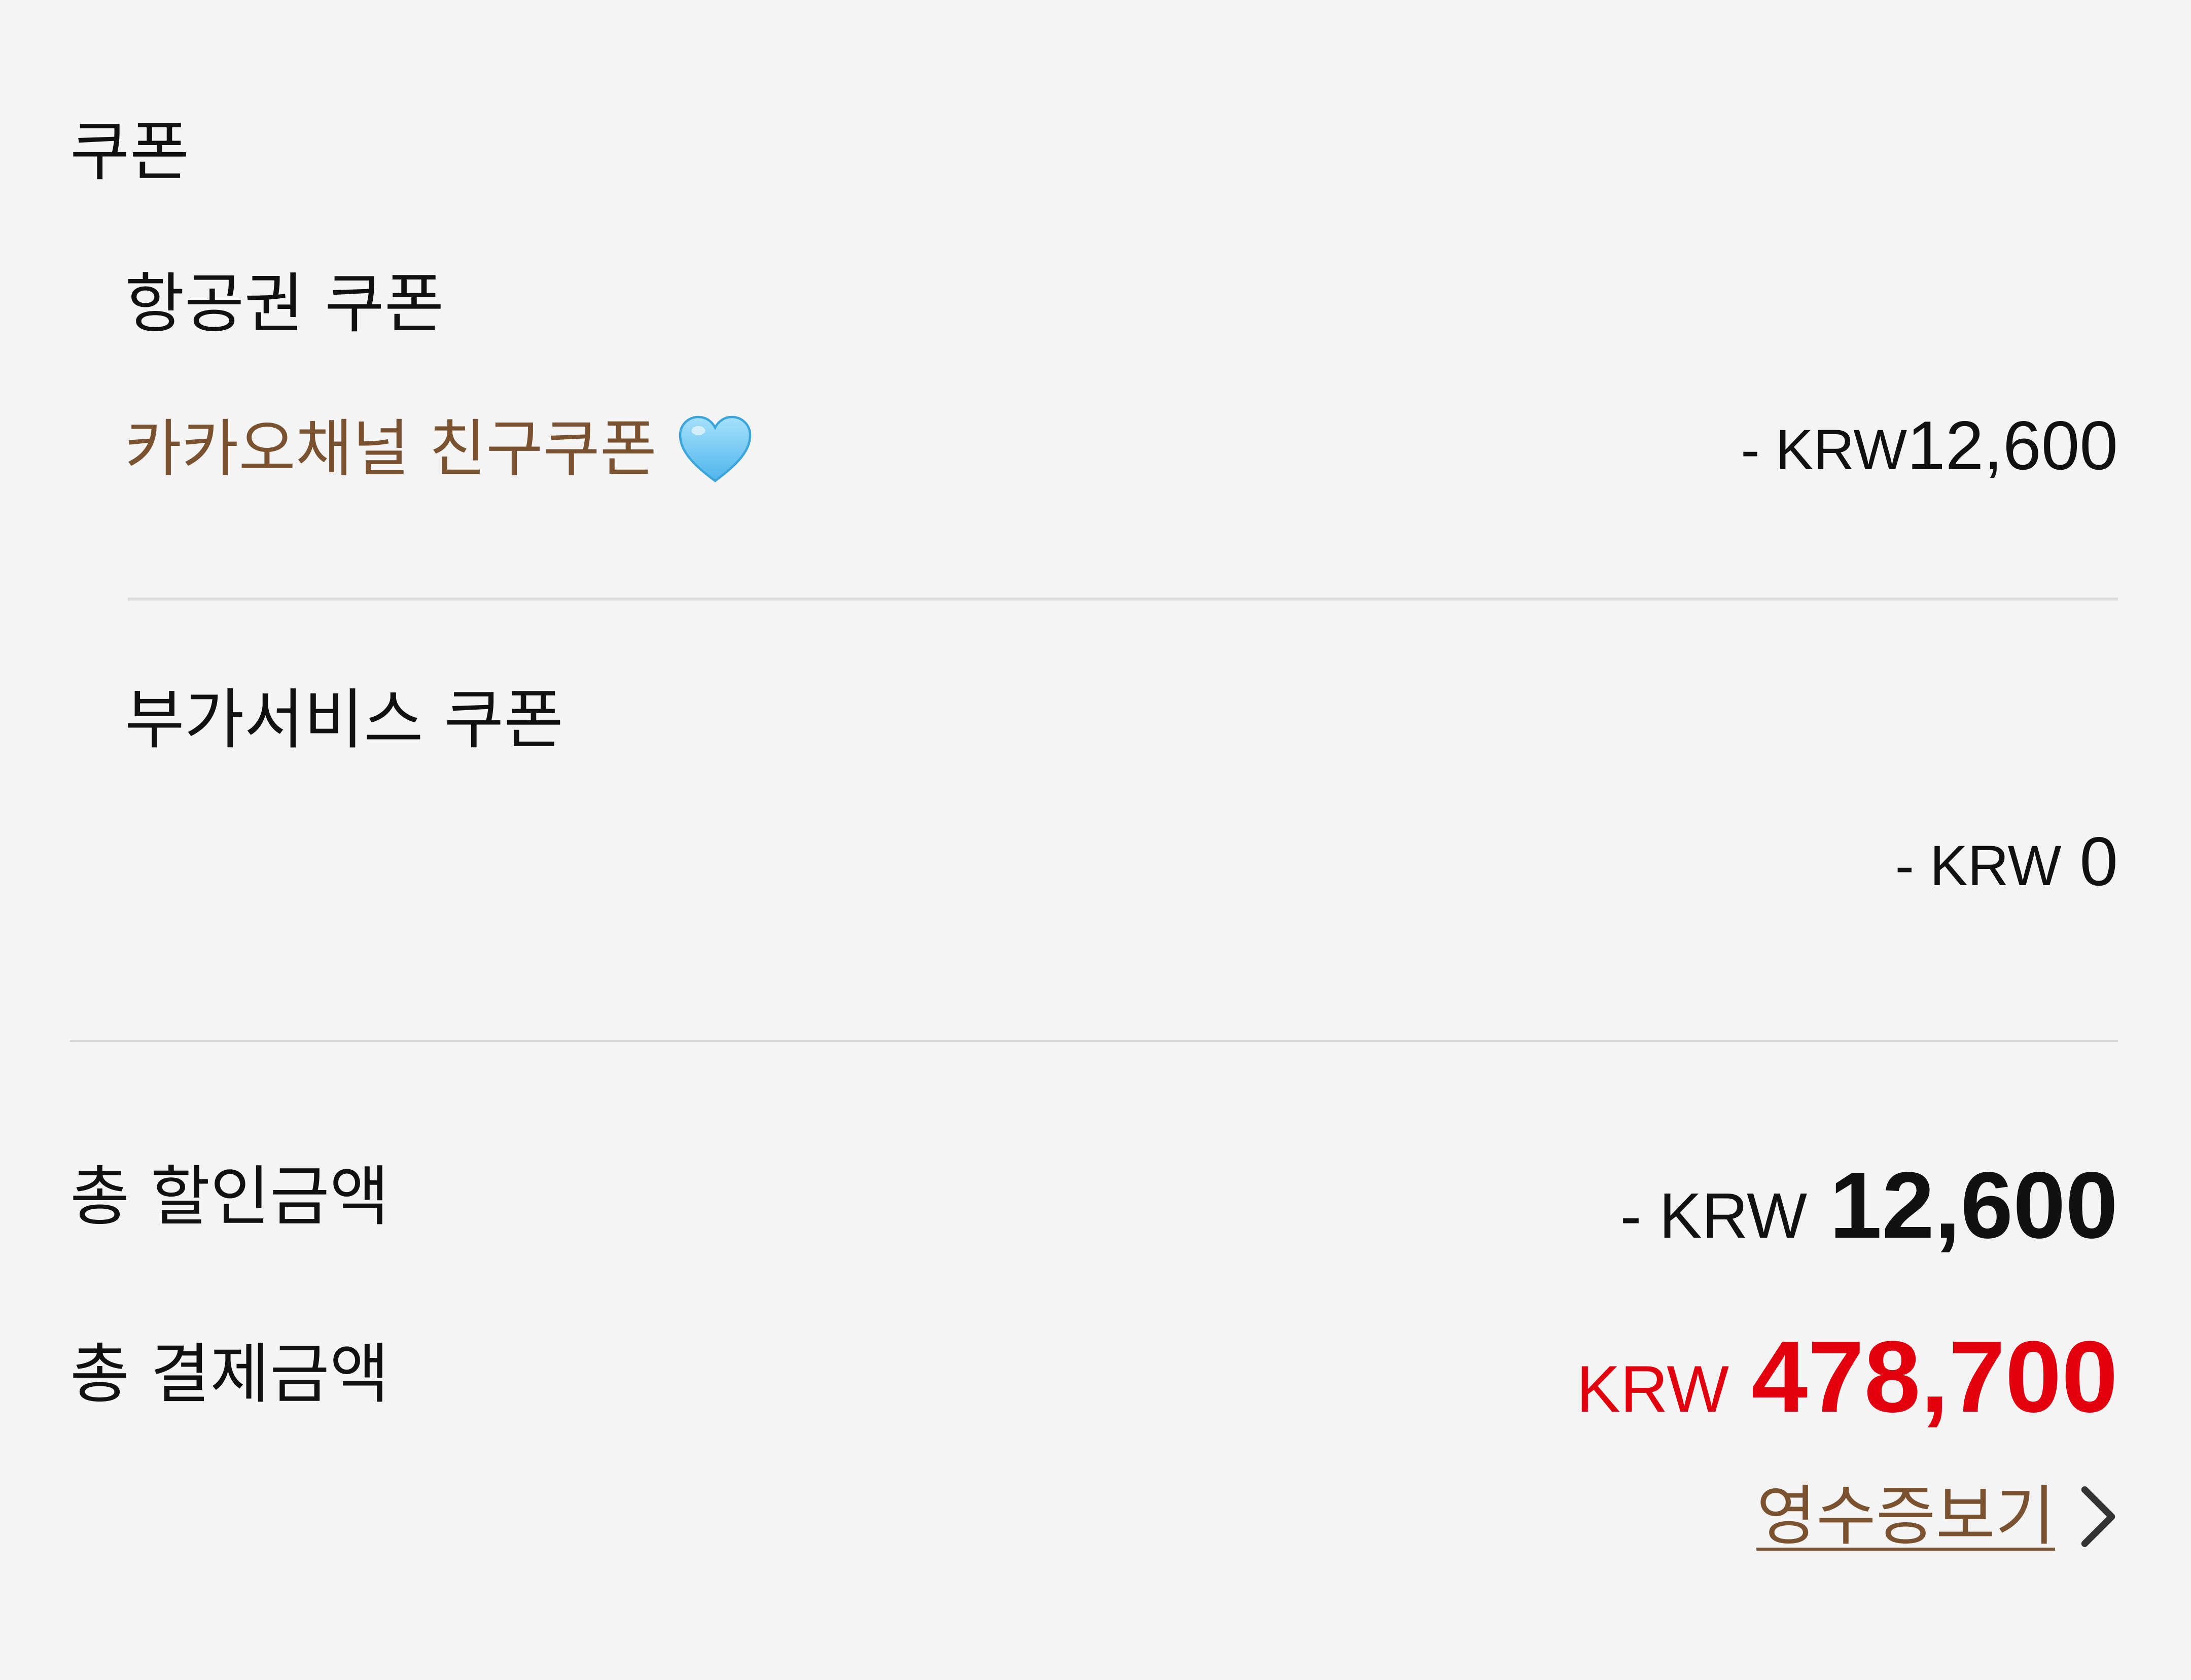 The height and width of the screenshot is (1680, 2191). I want to click on total-payment-amount: KRW 478,700, so click(1847, 1378).